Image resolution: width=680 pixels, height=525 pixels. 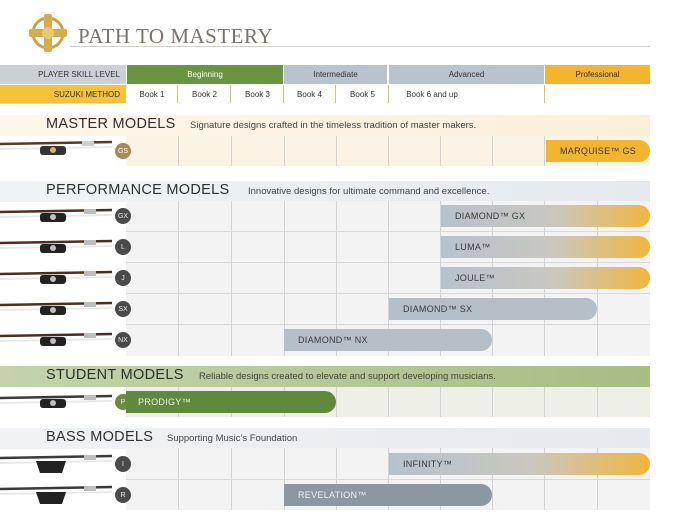 I want to click on level-professional: Professional, so click(x=597, y=74).